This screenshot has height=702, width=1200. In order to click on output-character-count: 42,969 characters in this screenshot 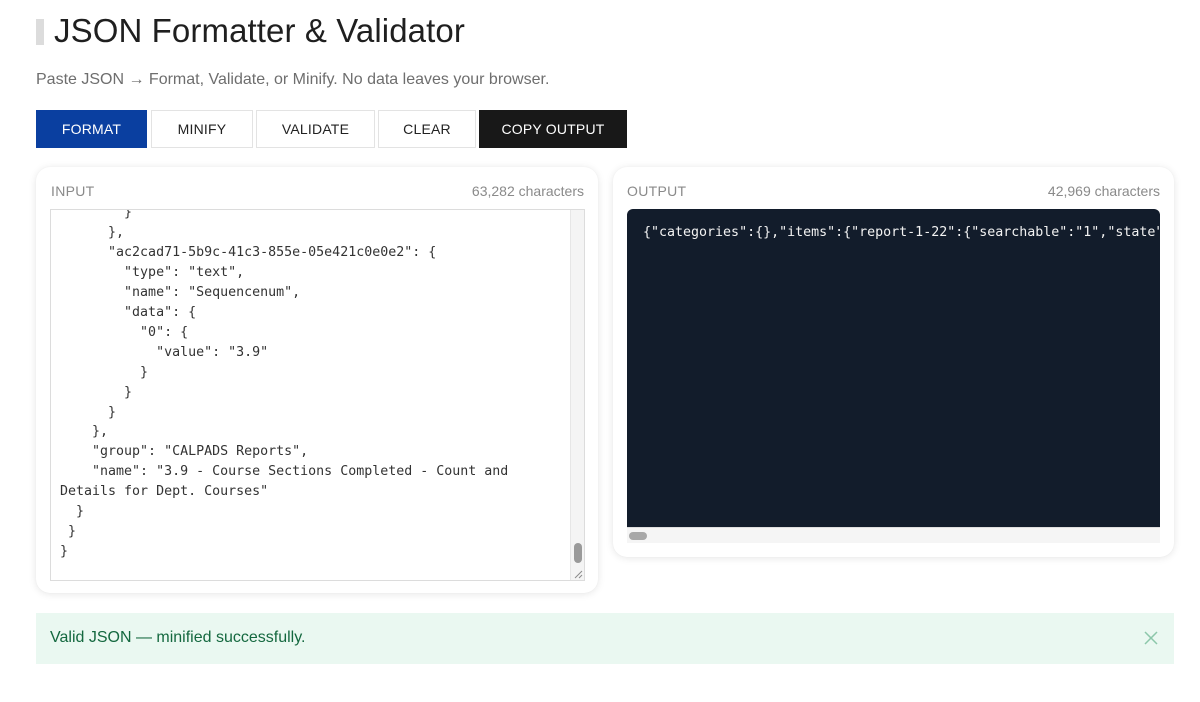, I will do `click(1103, 191)`.